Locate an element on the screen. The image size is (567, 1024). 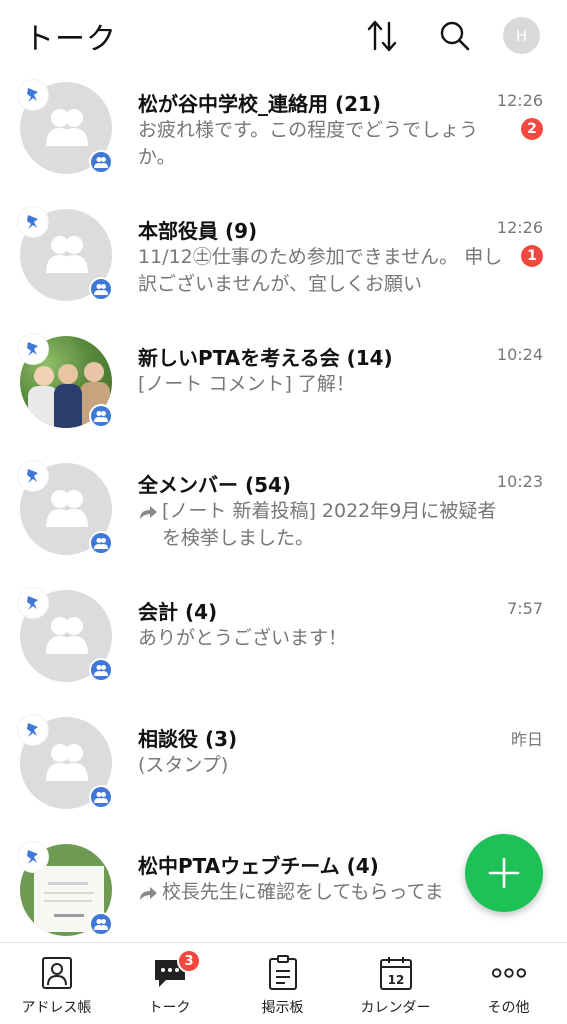
talk-unread-badge: 3 is located at coordinates (189, 961).